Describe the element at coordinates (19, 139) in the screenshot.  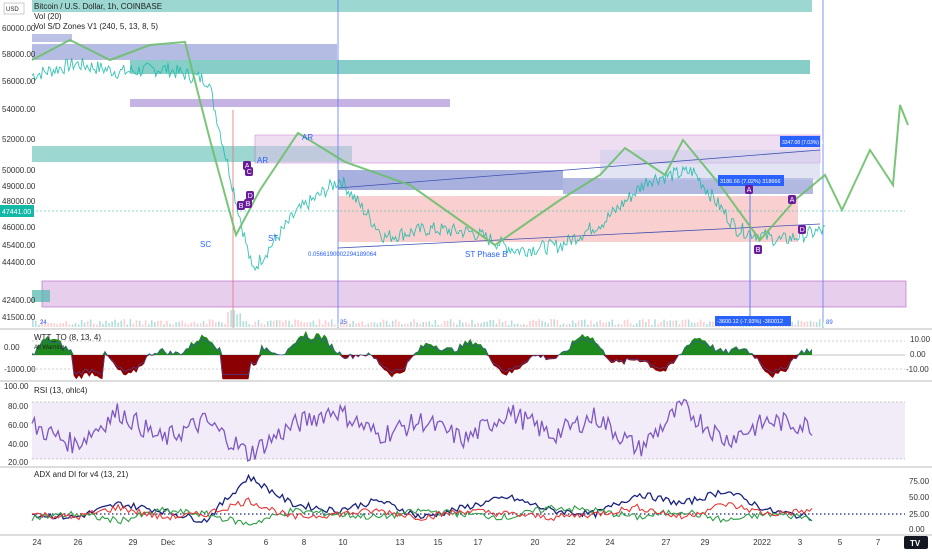
I see `main-y-tick: 52000.00` at that location.